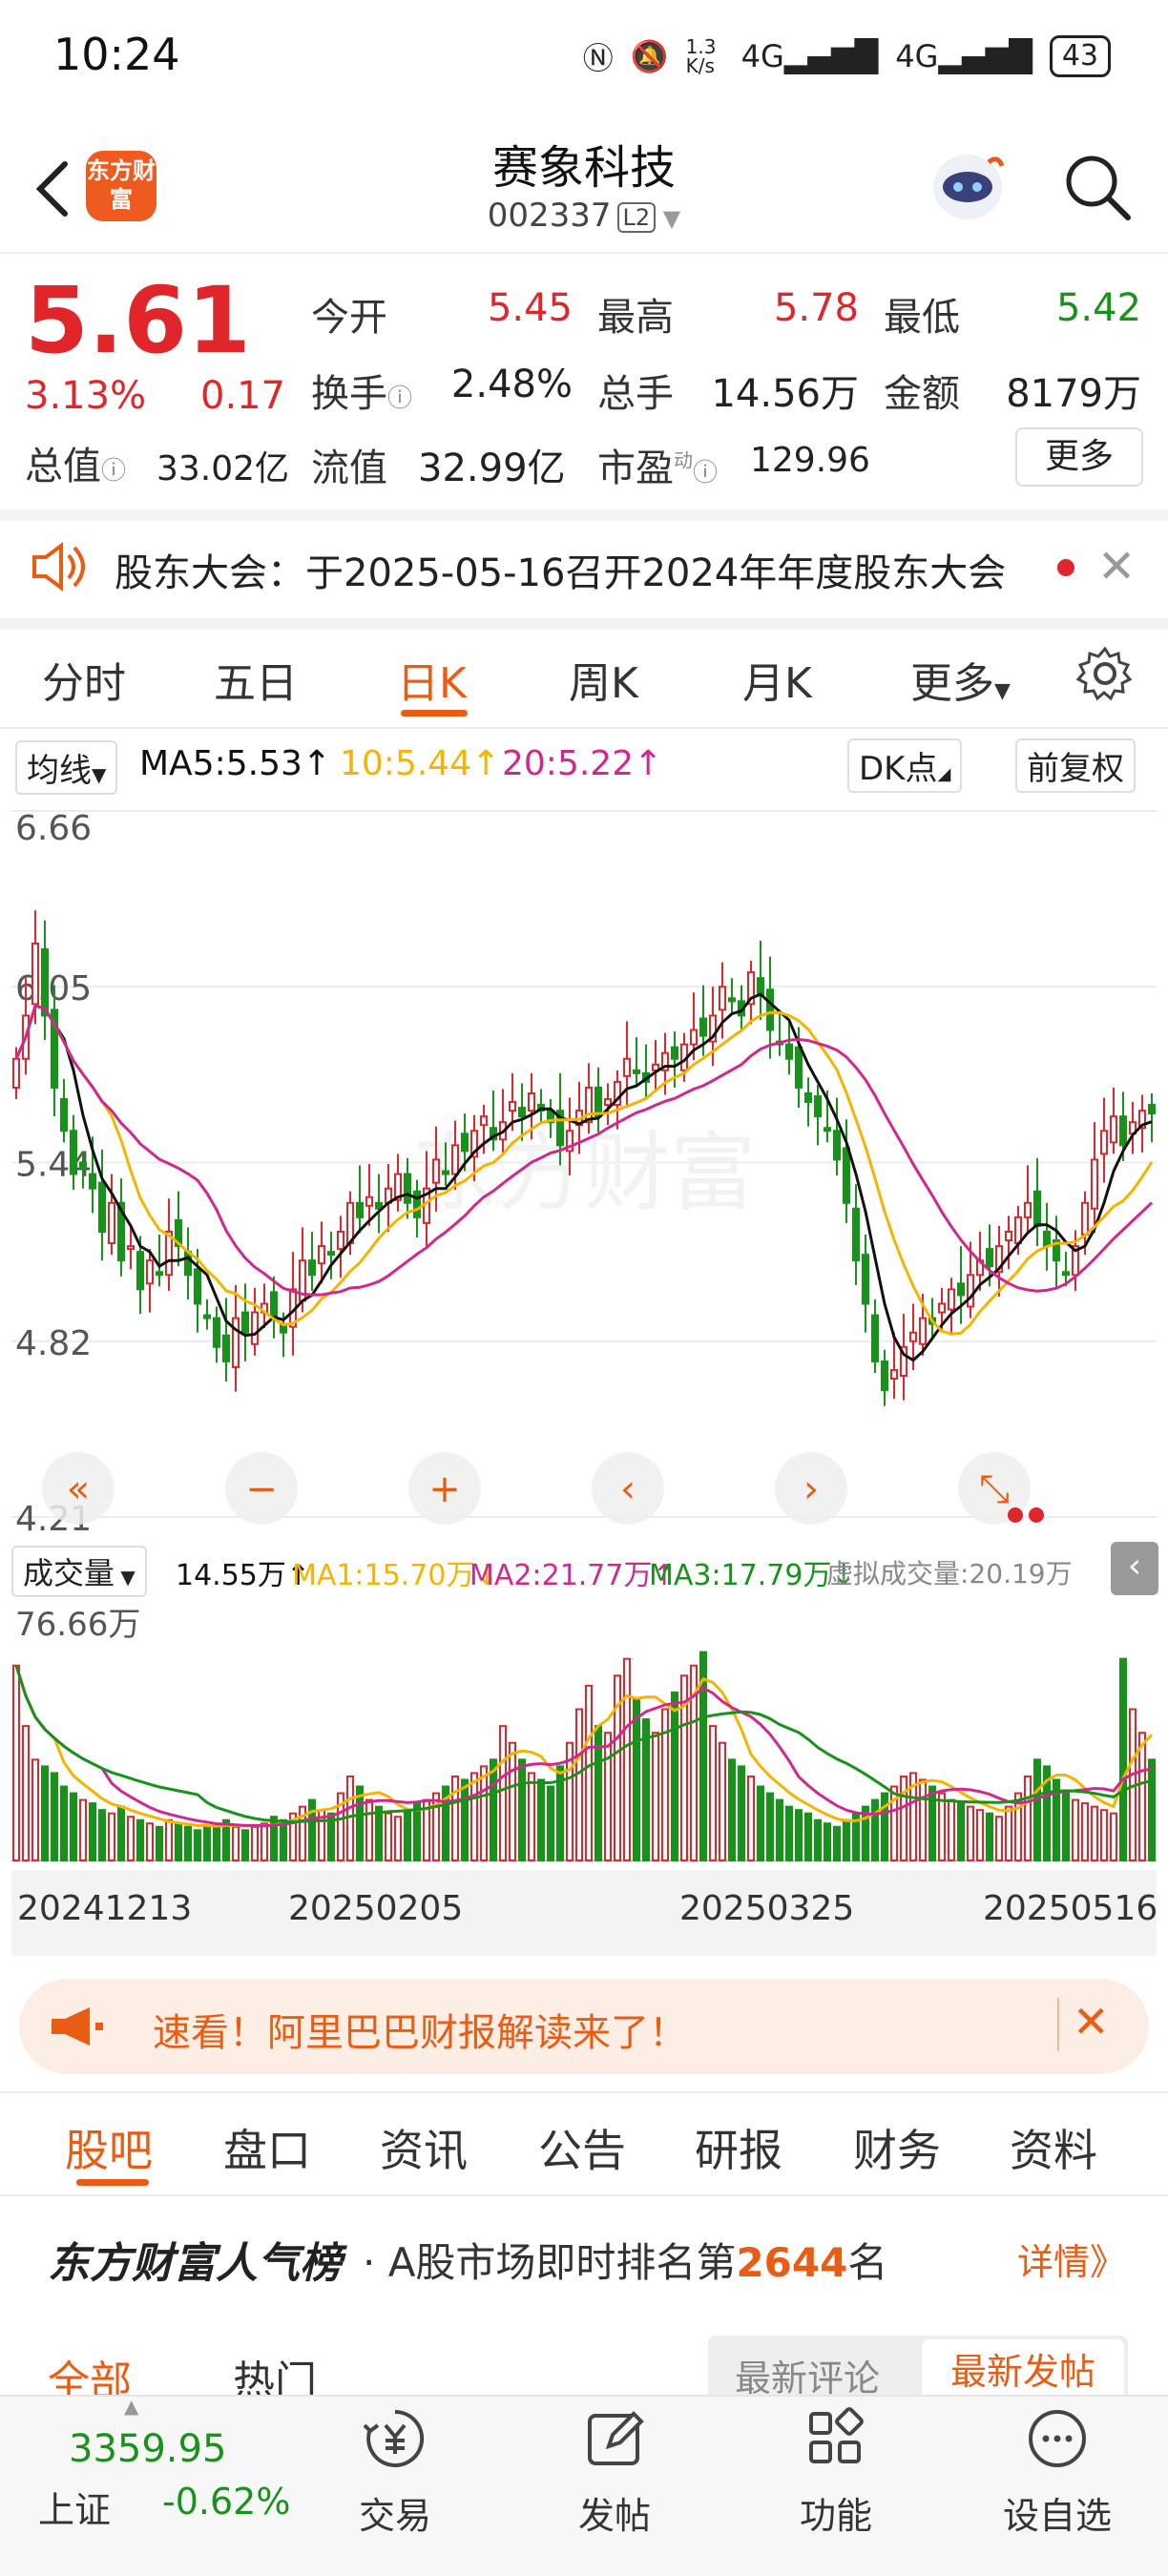  I want to click on notice-text: 股东大会：于2025-05-16召开2024年年度股东大会, so click(560, 569).